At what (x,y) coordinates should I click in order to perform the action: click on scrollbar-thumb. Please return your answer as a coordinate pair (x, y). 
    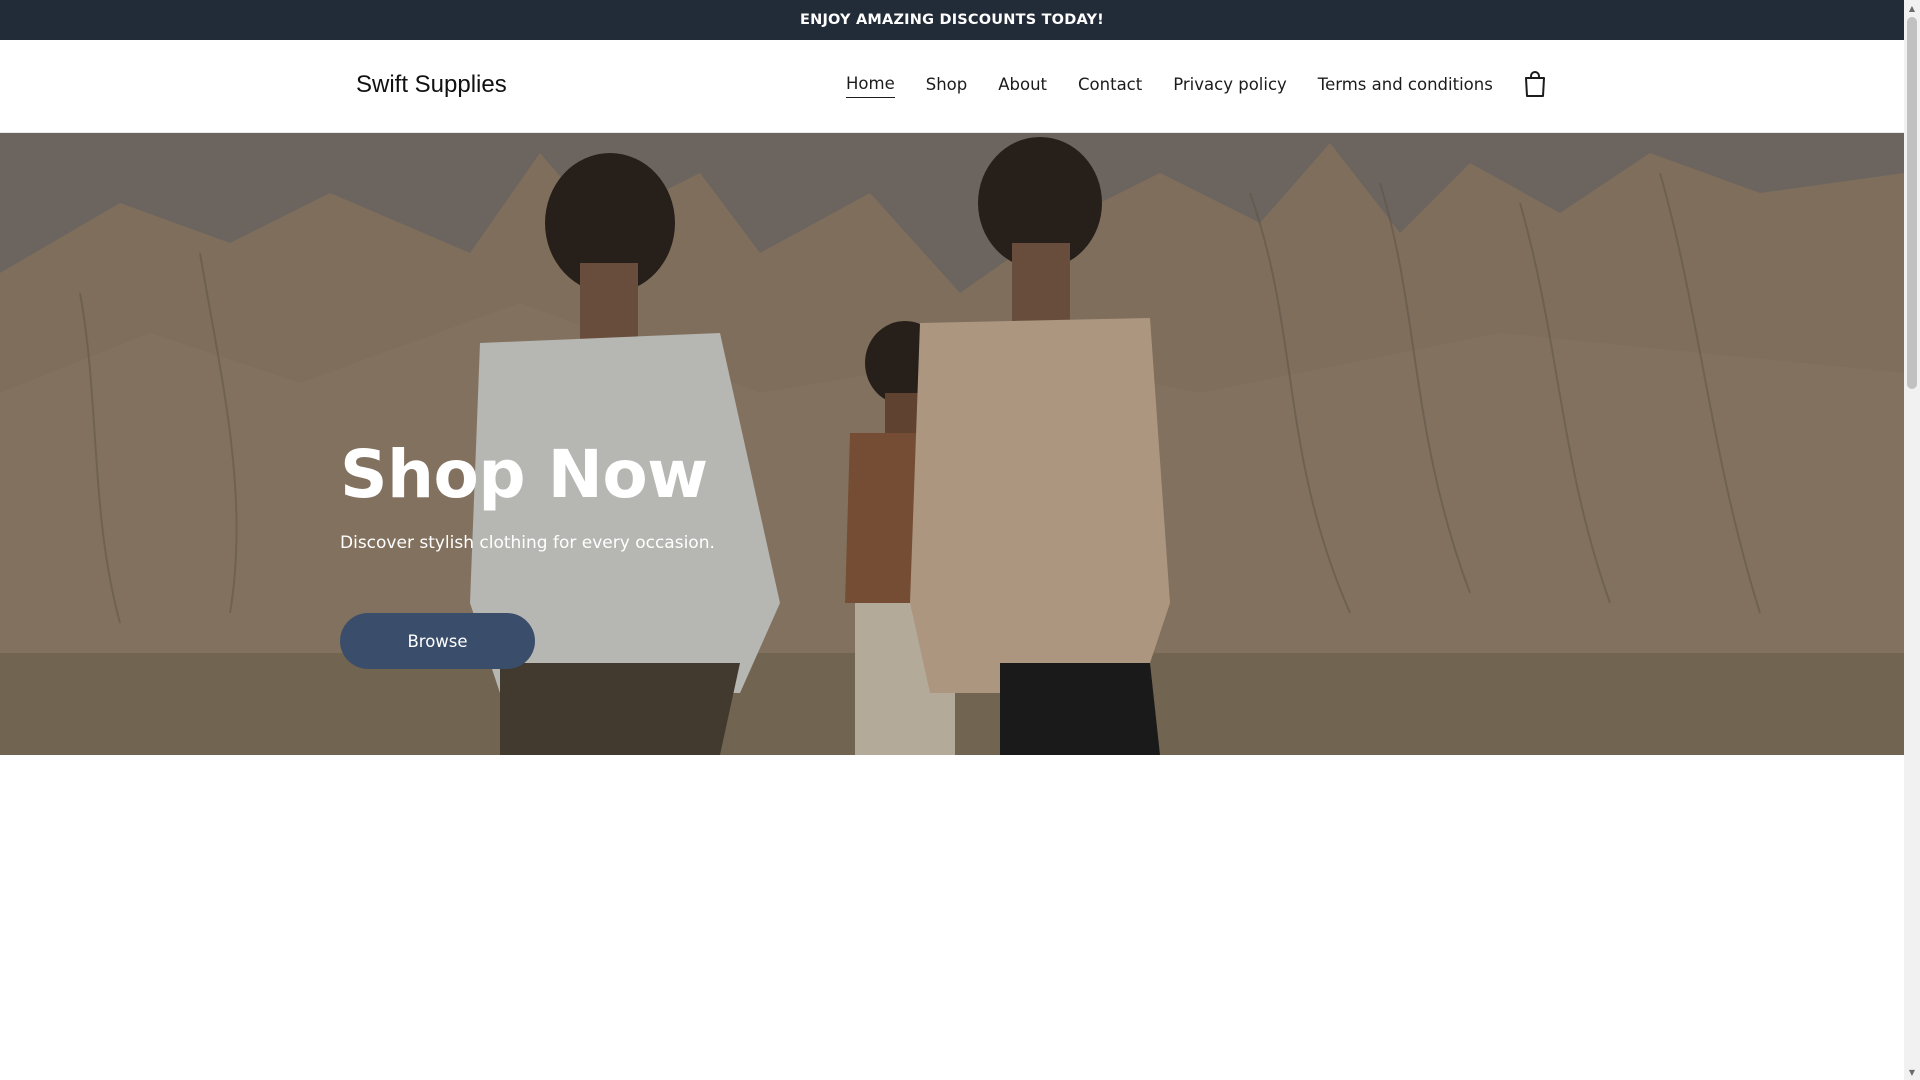
    Looking at the image, I should click on (1912, 203).